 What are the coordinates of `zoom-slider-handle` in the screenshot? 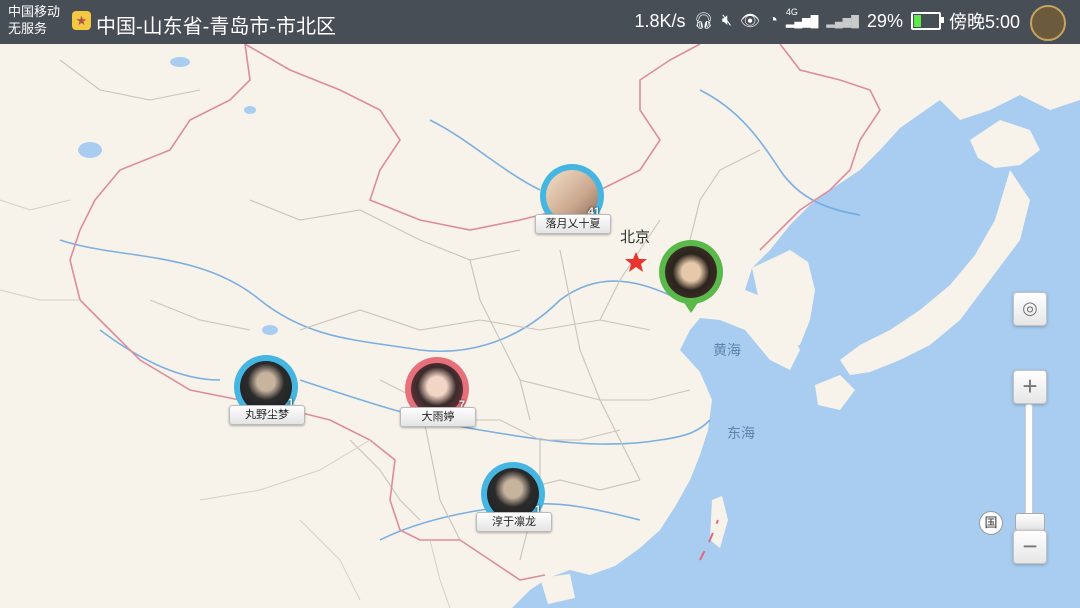 It's located at (1030, 522).